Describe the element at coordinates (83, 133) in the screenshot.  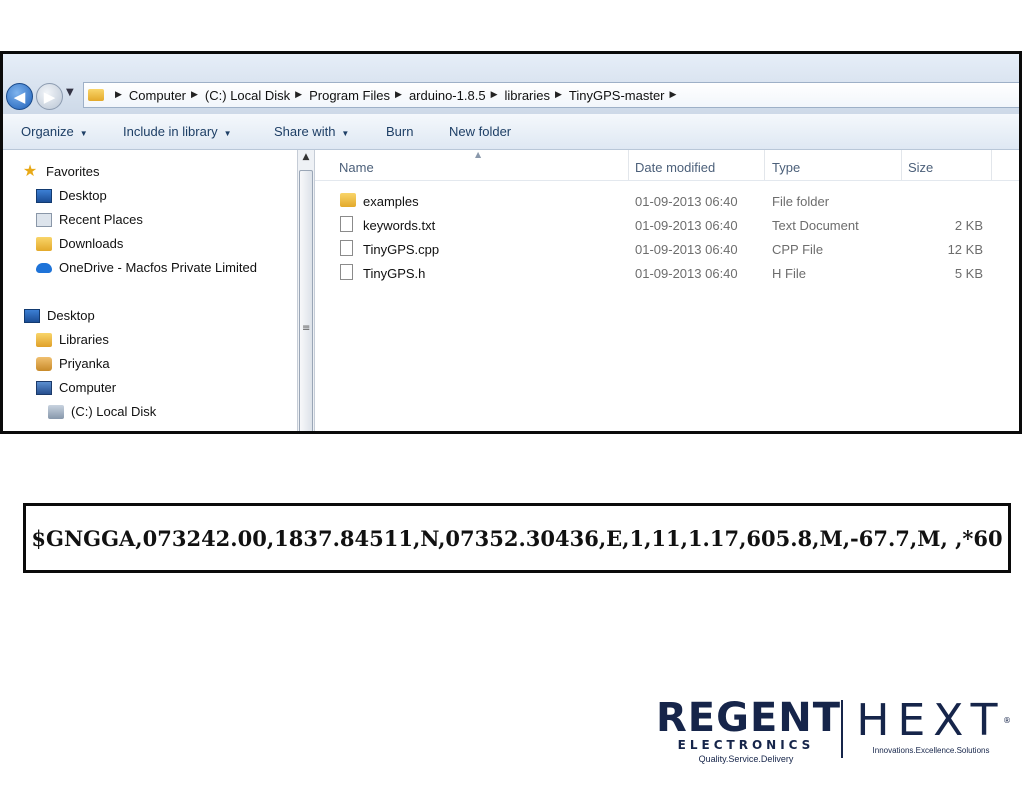
I see `caret-down-icon: ▼` at that location.